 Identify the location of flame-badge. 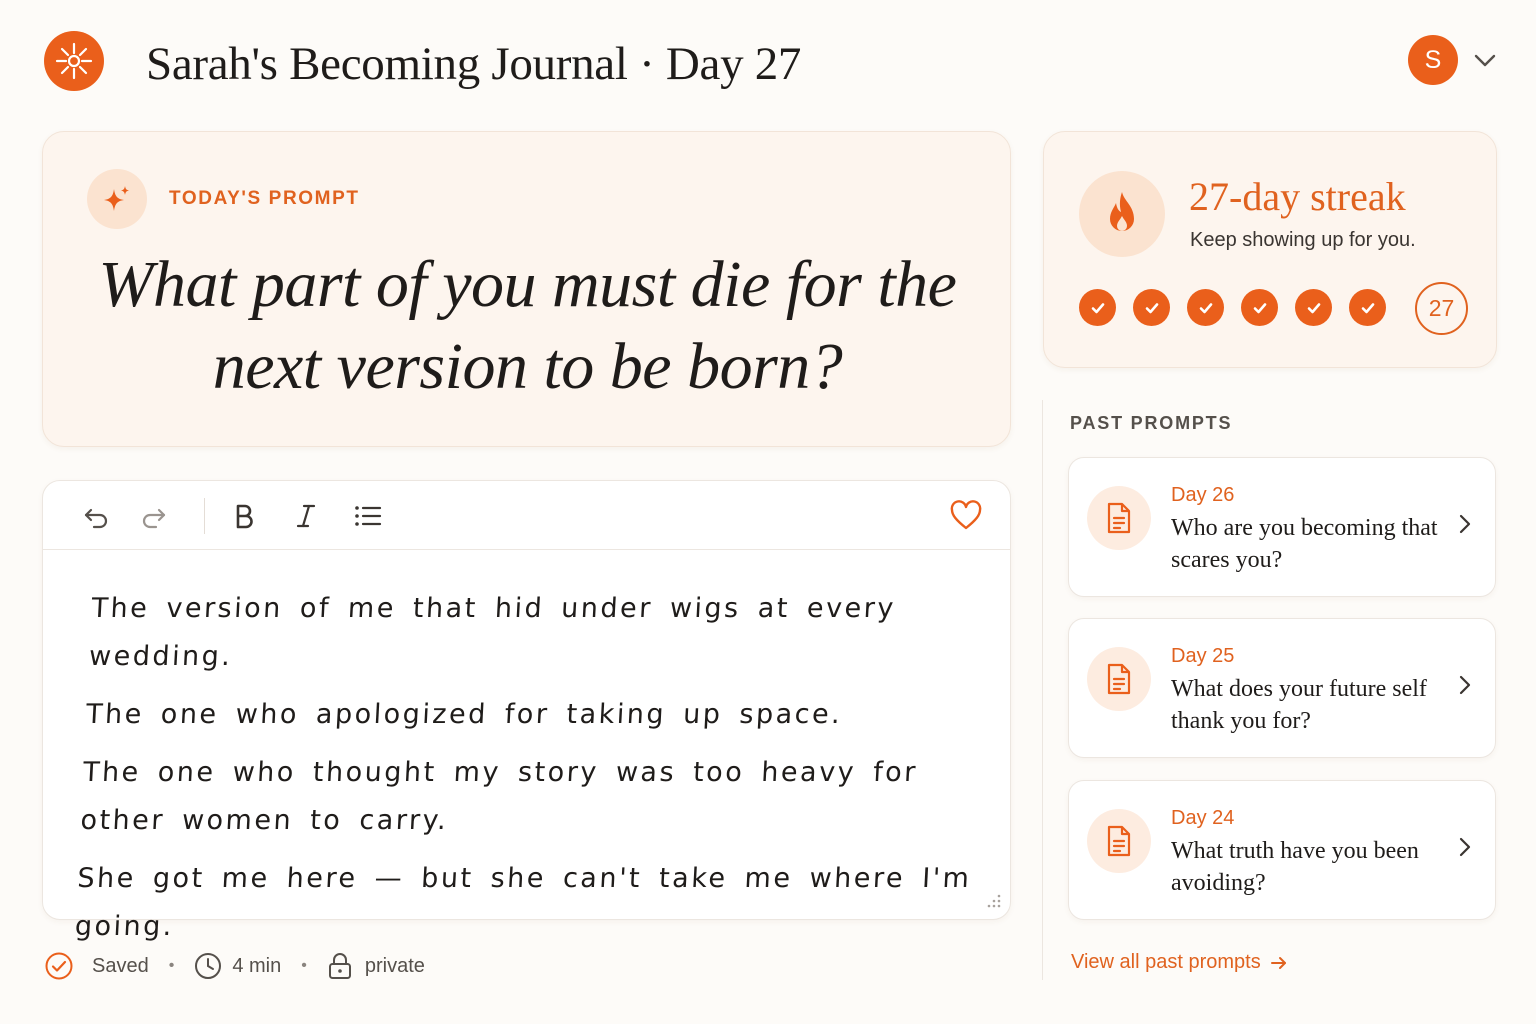
(1122, 214).